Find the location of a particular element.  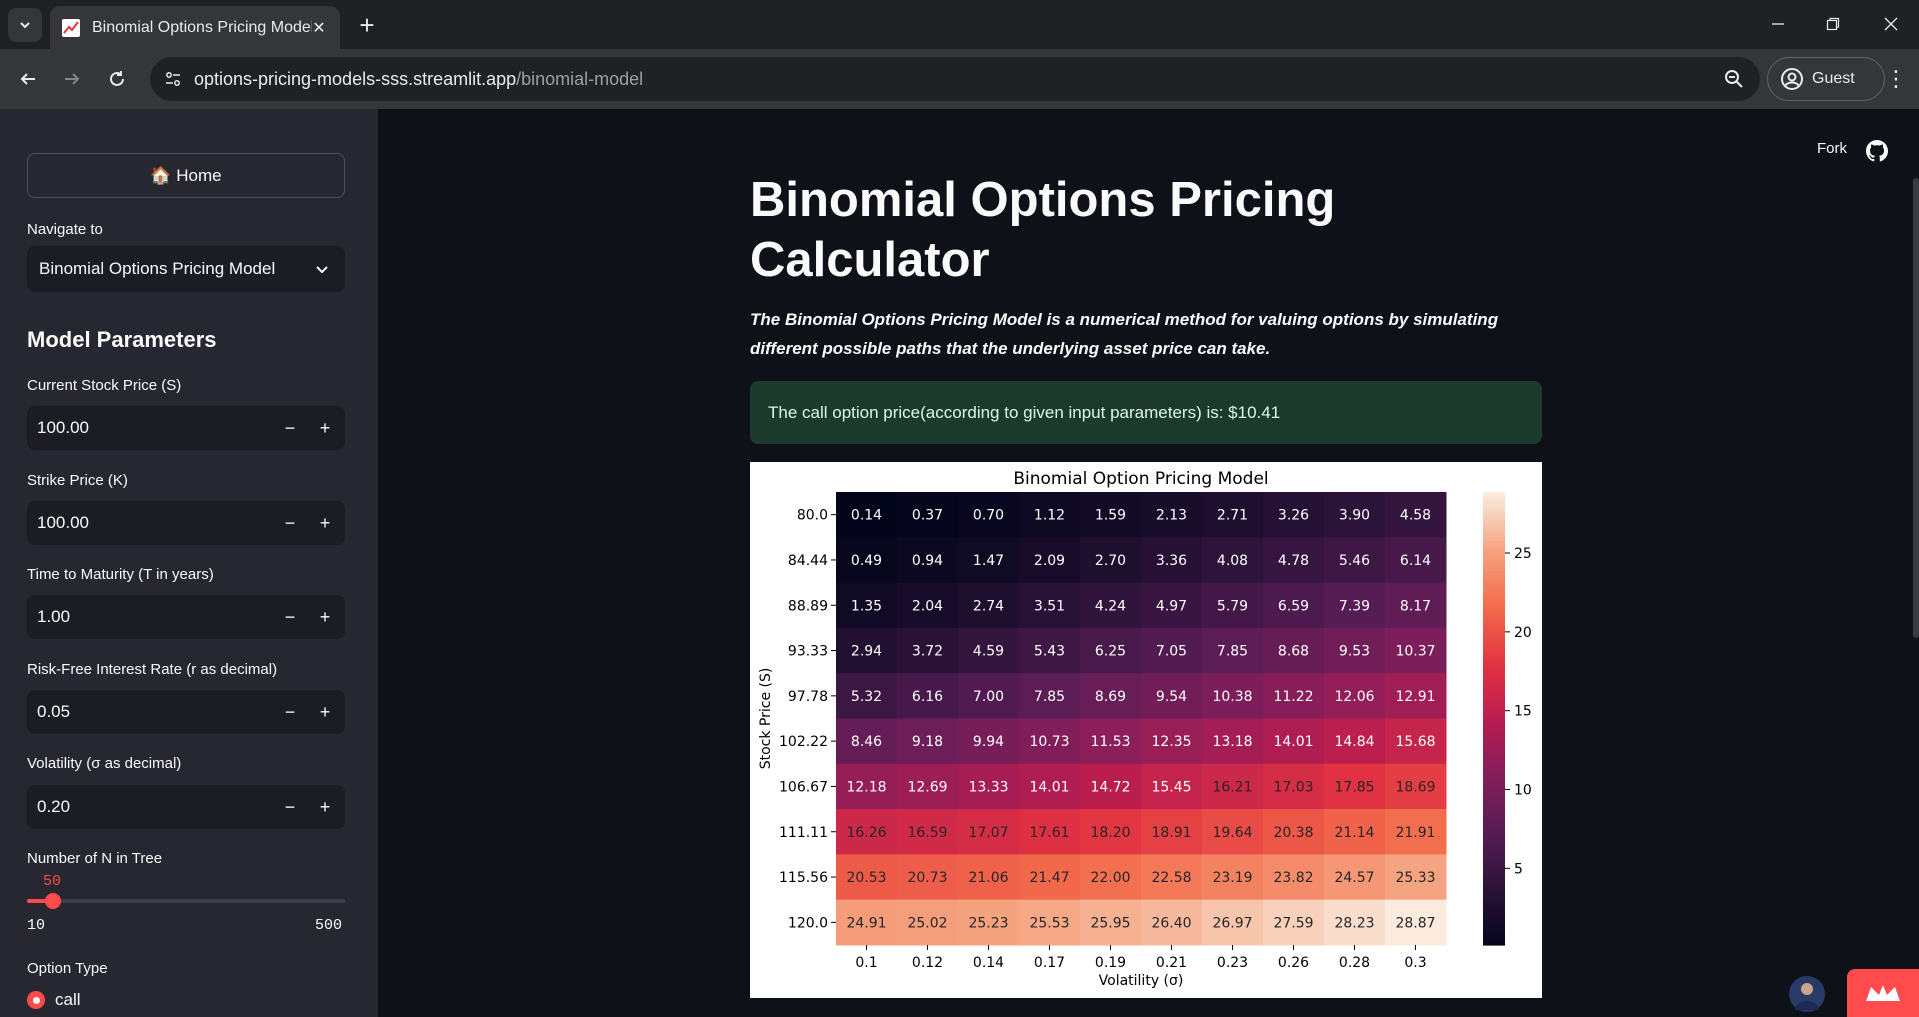

volatility-input: 0.20 − + is located at coordinates (186, 807).